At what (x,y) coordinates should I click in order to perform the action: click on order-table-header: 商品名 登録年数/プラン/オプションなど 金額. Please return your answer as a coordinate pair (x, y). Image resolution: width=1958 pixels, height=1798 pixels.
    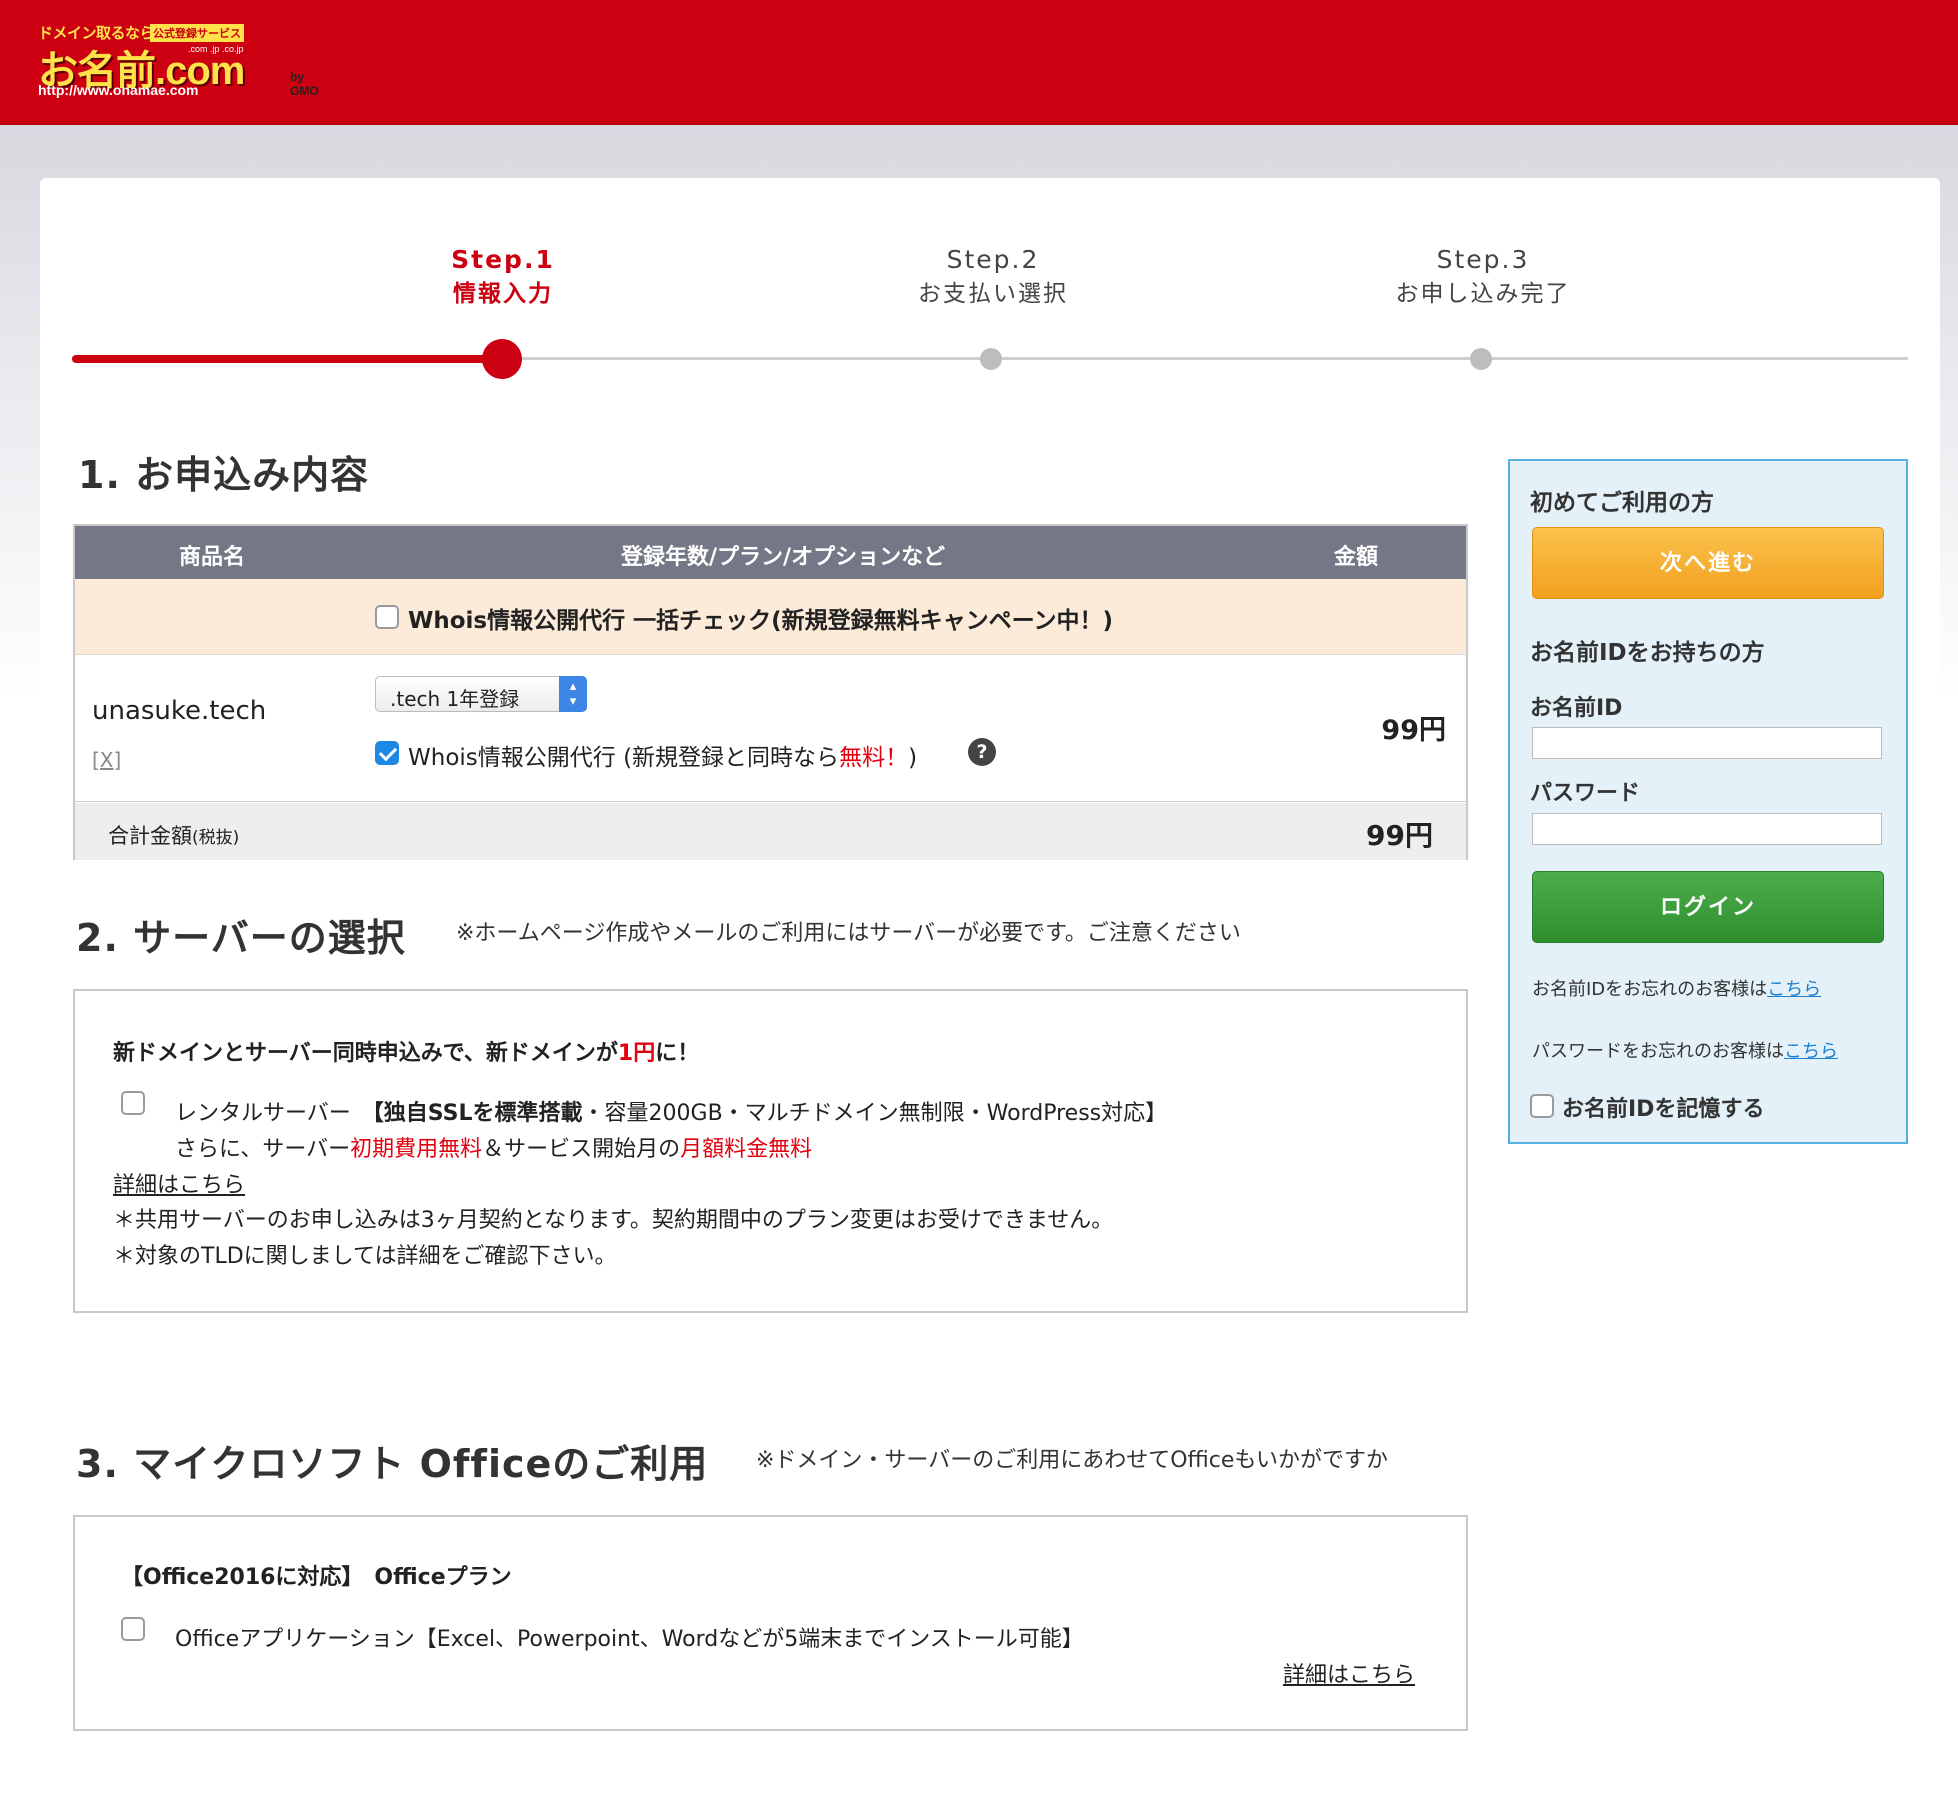
    Looking at the image, I should click on (770, 552).